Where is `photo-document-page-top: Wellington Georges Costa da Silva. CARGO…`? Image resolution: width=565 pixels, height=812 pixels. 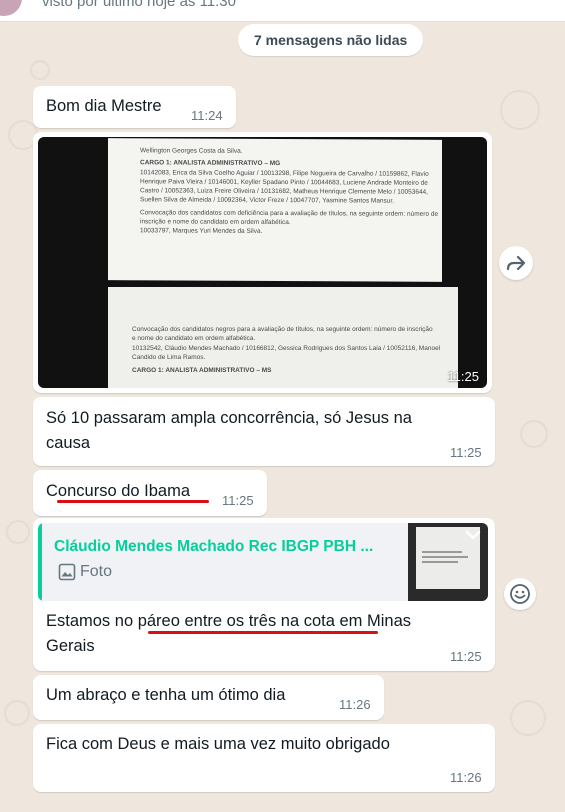 photo-document-page-top: Wellington Georges Costa da Silva. CARGO… is located at coordinates (275, 210).